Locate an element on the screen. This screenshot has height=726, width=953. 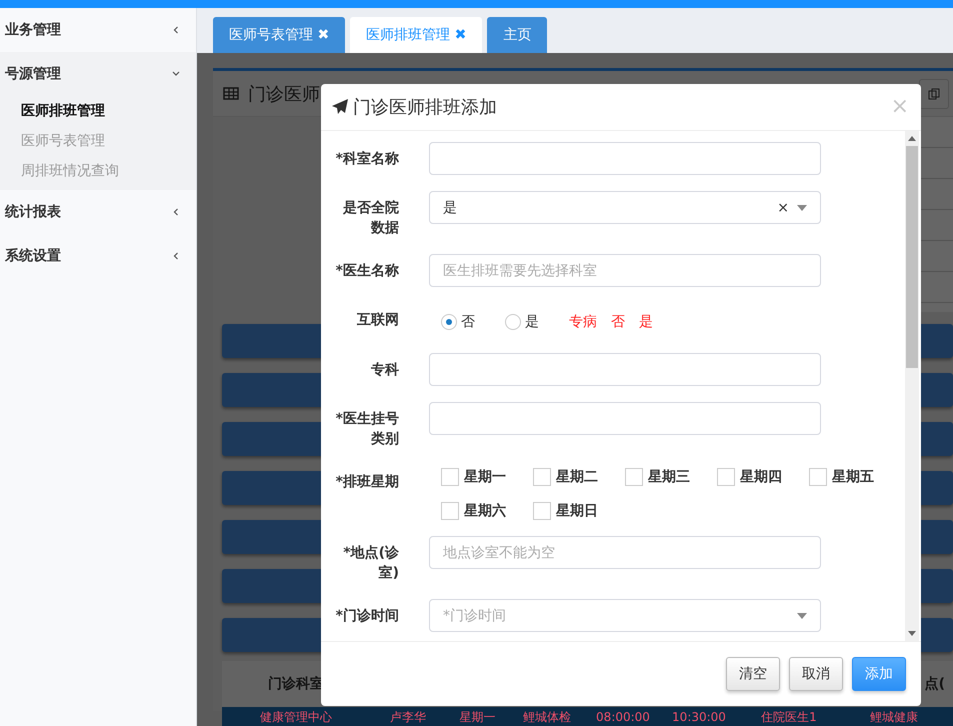
note-text: 是 is located at coordinates (646, 322).